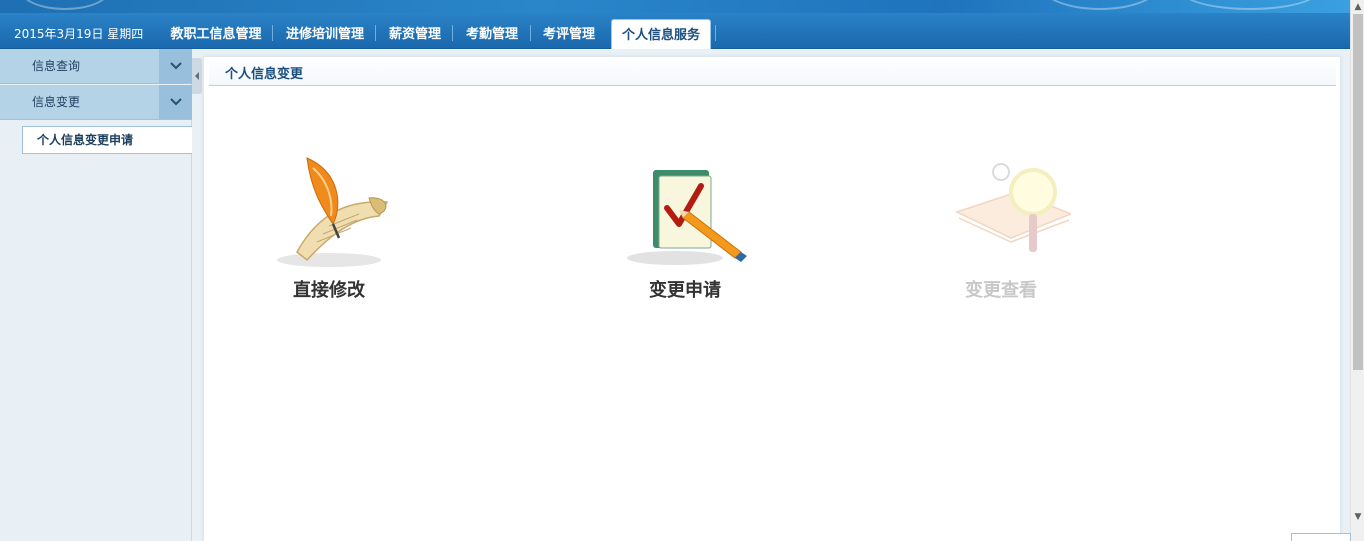 The image size is (1364, 541). I want to click on scroll-down-icon: ▼, so click(1357, 517).